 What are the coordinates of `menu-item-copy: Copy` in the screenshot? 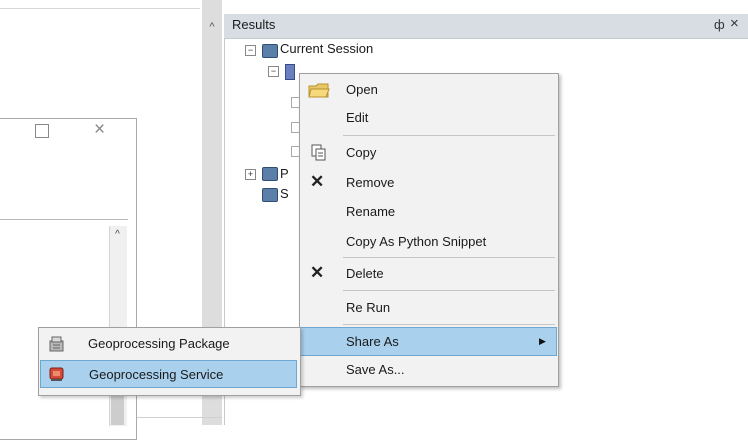 It's located at (428, 153).